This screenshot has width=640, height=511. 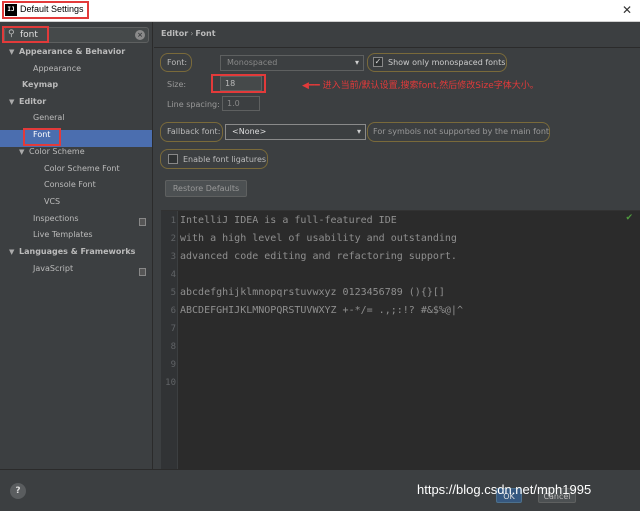 I want to click on sidebar-item-console-font: Console Font, so click(x=70, y=188).